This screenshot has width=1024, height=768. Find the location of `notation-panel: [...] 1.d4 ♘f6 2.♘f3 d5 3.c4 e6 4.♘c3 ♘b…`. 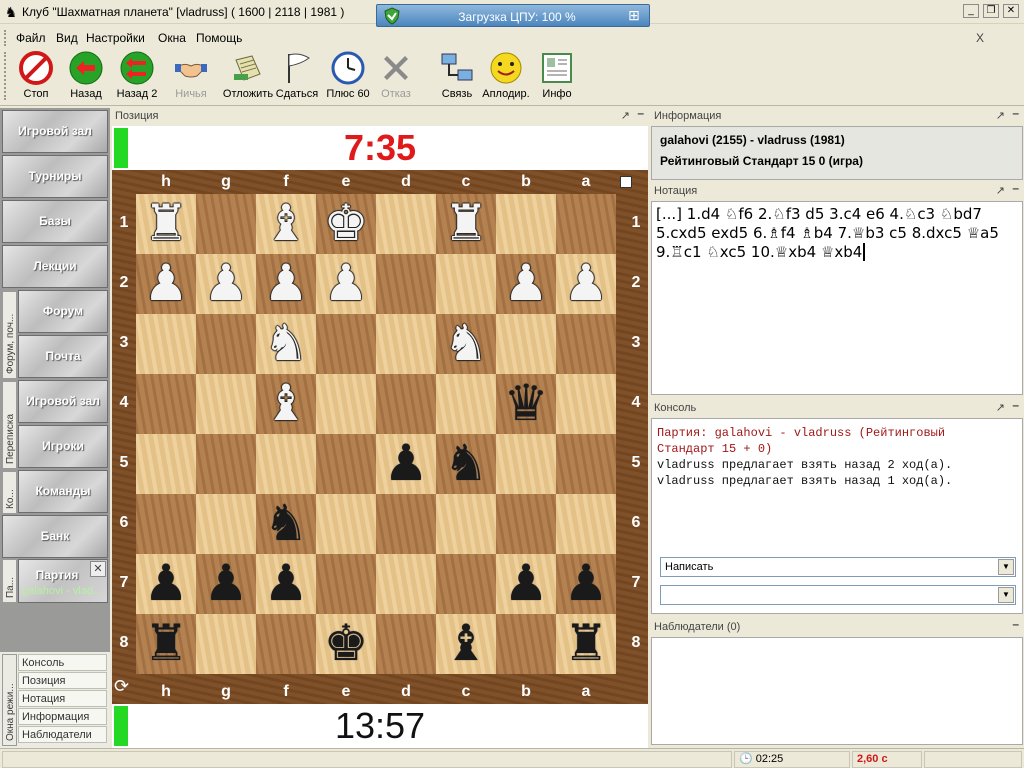

notation-panel: [...] 1.d4 ♘f6 2.♘f3 d5 3.c4 e6 4.♘c3 ♘b… is located at coordinates (837, 298).